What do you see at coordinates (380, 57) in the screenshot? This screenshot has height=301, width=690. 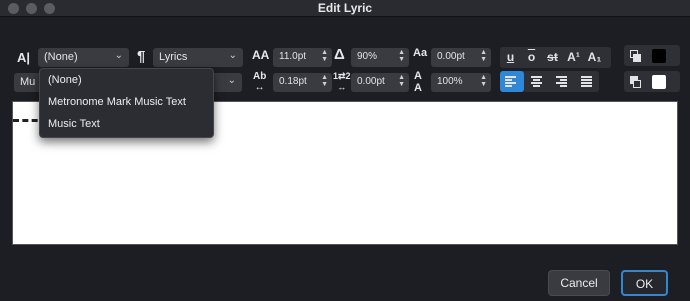 I see `horizontal-scale-field: 90% ▲ ▼` at bounding box center [380, 57].